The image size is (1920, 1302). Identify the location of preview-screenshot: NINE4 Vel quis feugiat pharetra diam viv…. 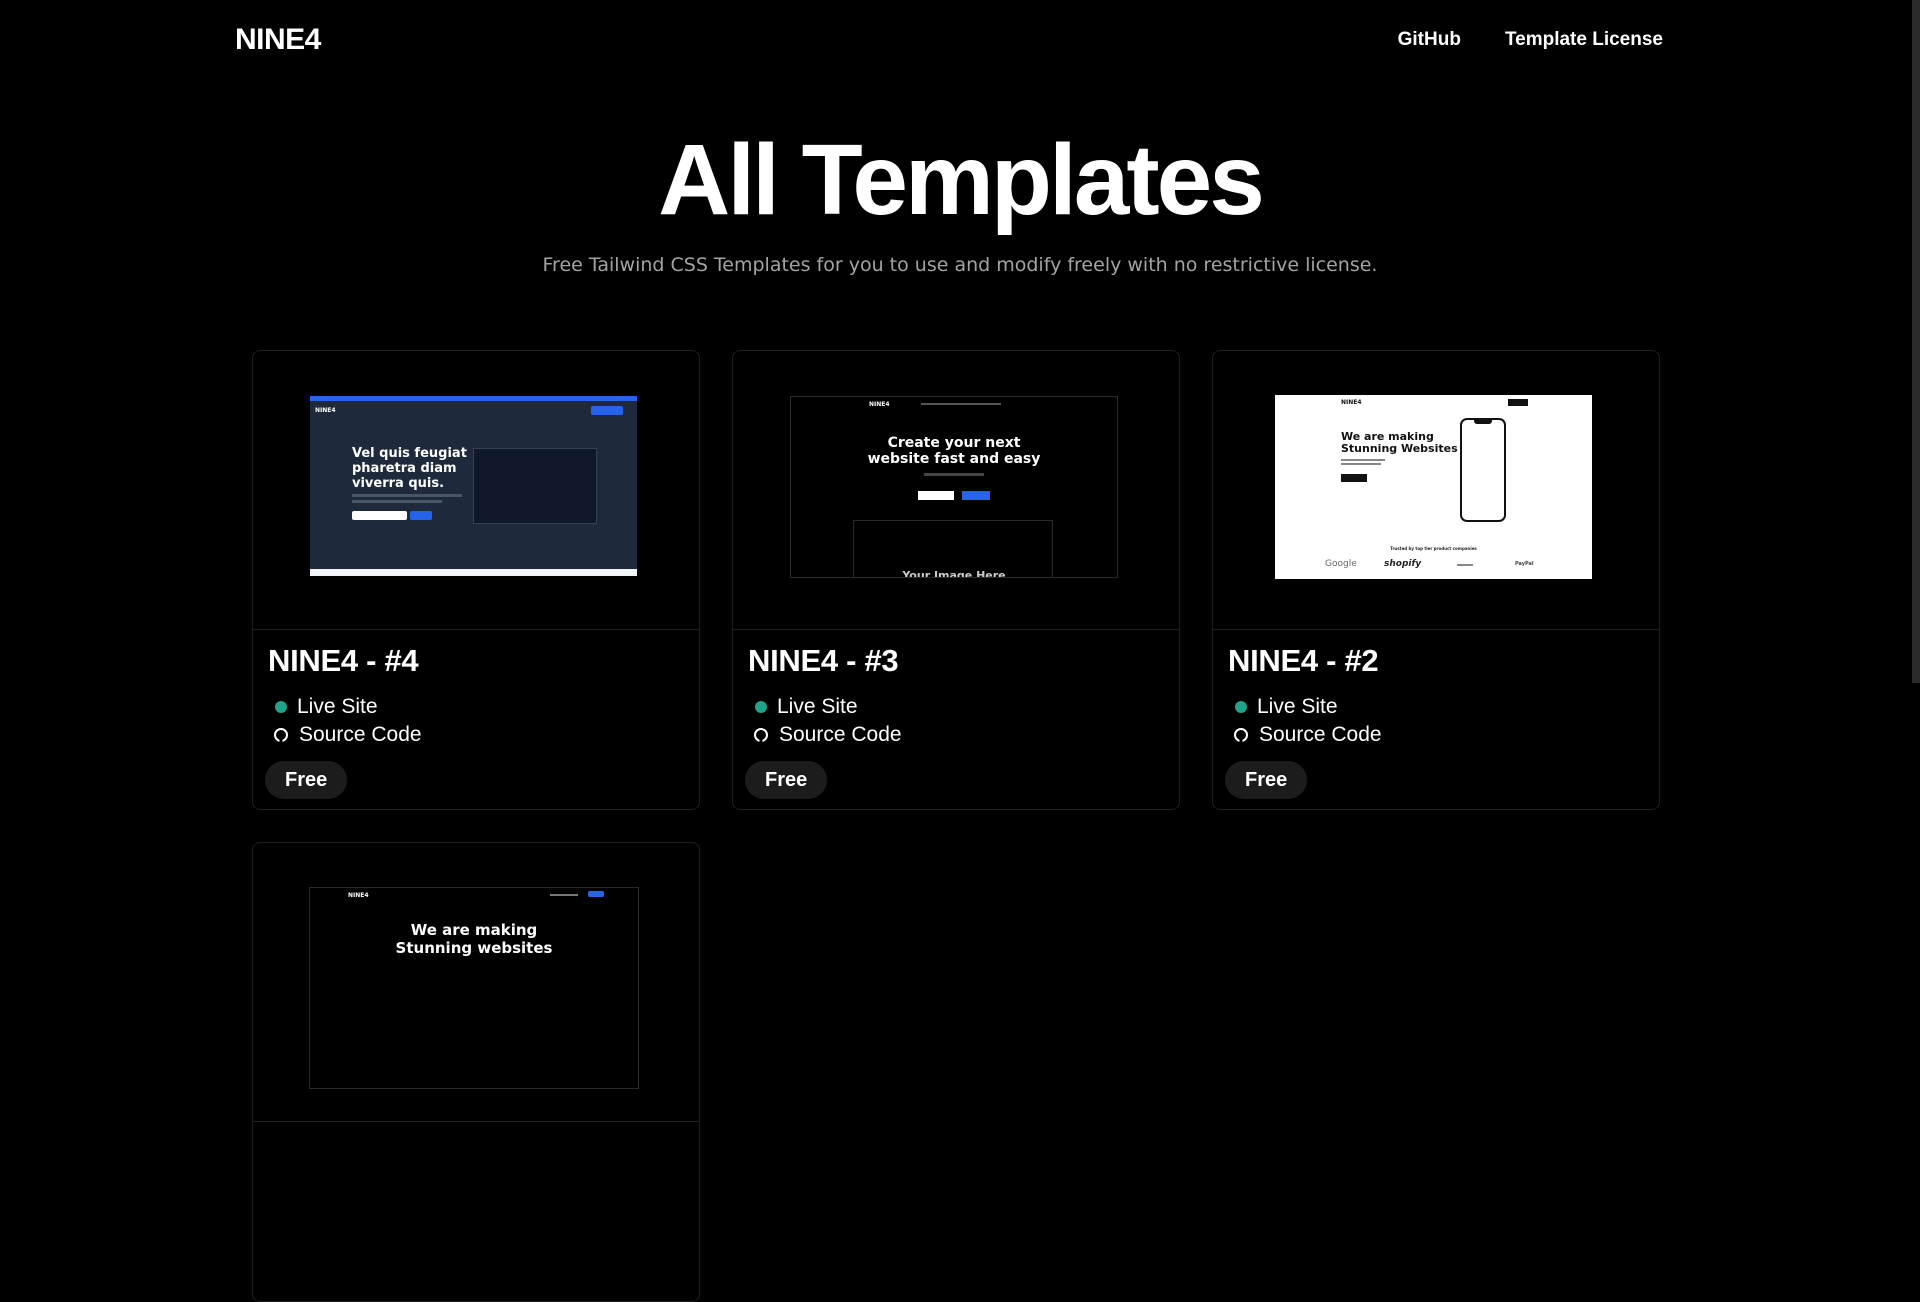
(473, 486).